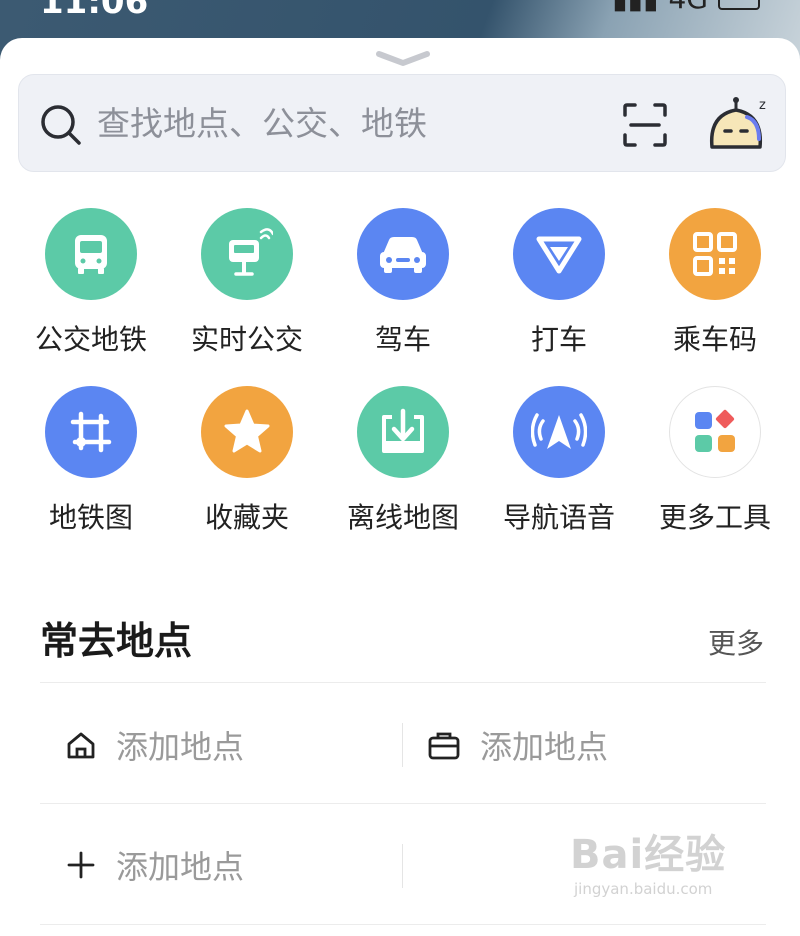 This screenshot has width=800, height=936. I want to click on add-work-label: 添加地点, so click(544, 747).